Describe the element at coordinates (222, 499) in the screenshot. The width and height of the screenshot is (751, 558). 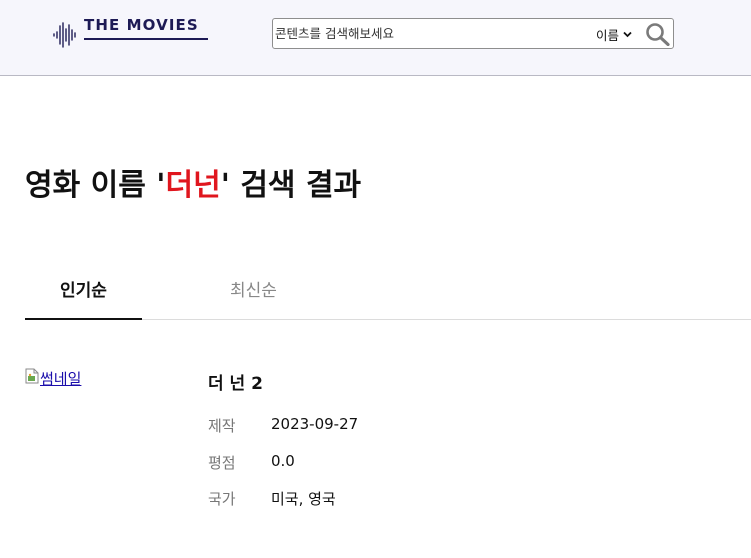
I see `info-label: 국가` at that location.